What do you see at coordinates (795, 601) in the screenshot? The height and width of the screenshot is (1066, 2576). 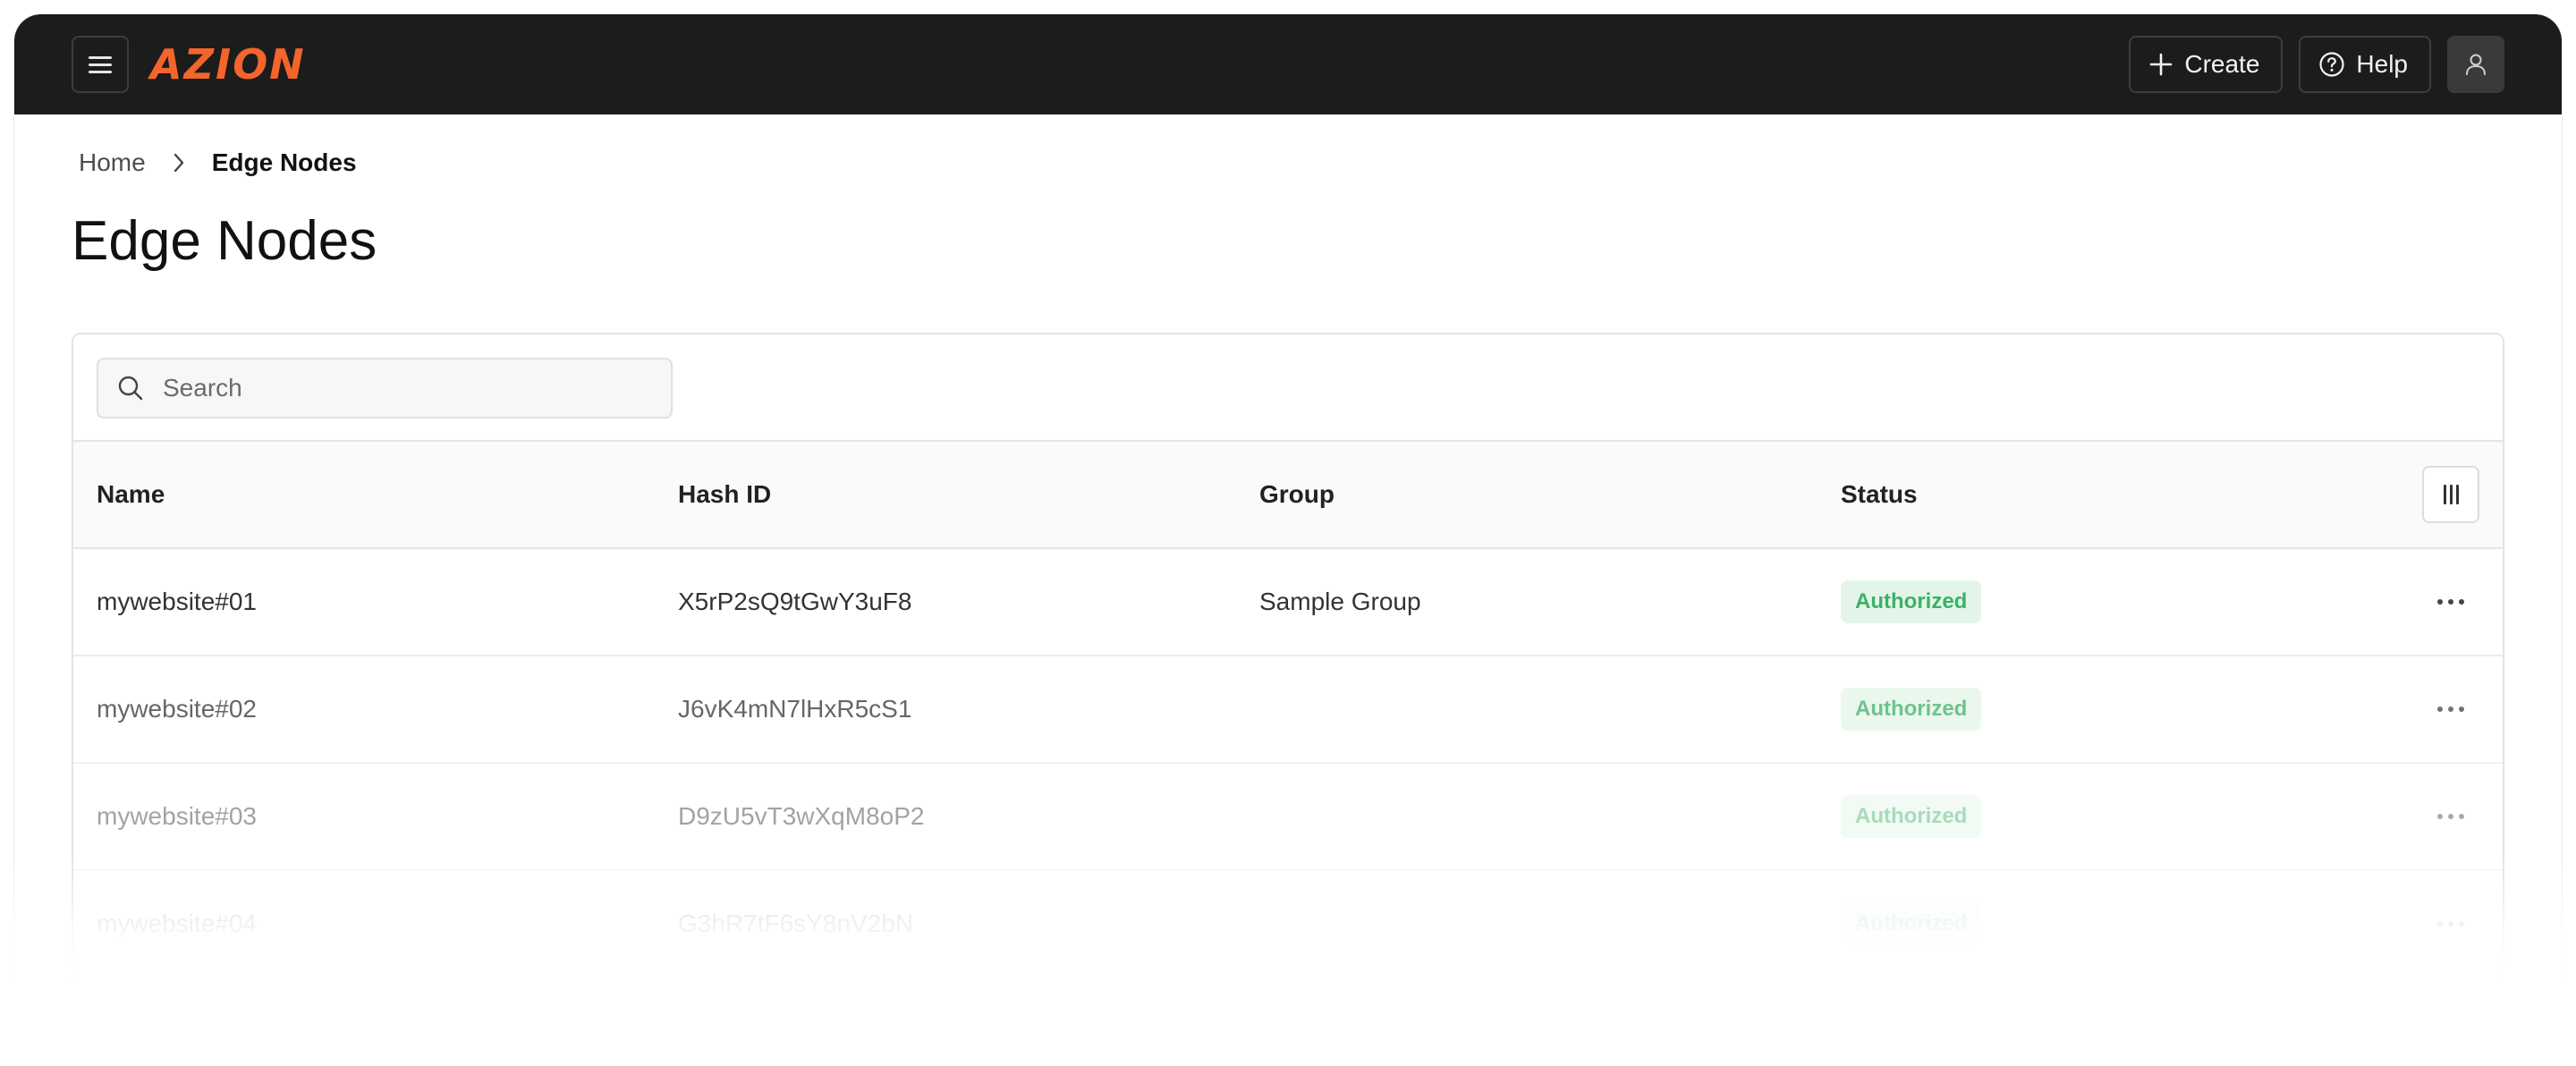 I see `row-hash-id: X5rP2sQ9tGwY3uF8` at bounding box center [795, 601].